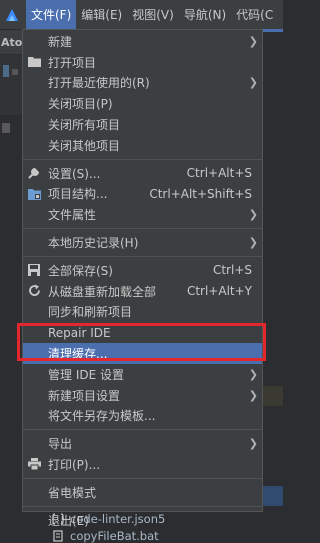 The image size is (320, 543). I want to click on editor-background, so click(273, 286).